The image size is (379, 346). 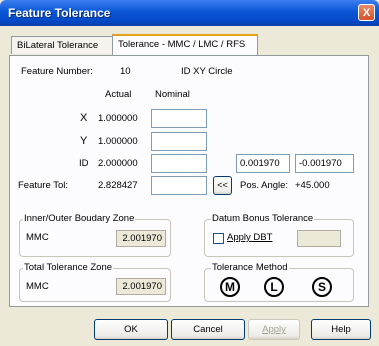 I want to click on help-button: Help, so click(x=341, y=329).